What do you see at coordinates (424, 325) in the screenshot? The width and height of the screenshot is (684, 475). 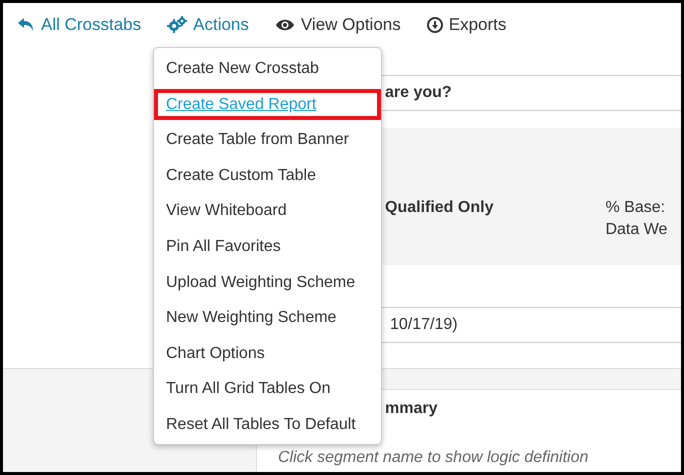 I see `date-range-text: 10/17/19)` at bounding box center [424, 325].